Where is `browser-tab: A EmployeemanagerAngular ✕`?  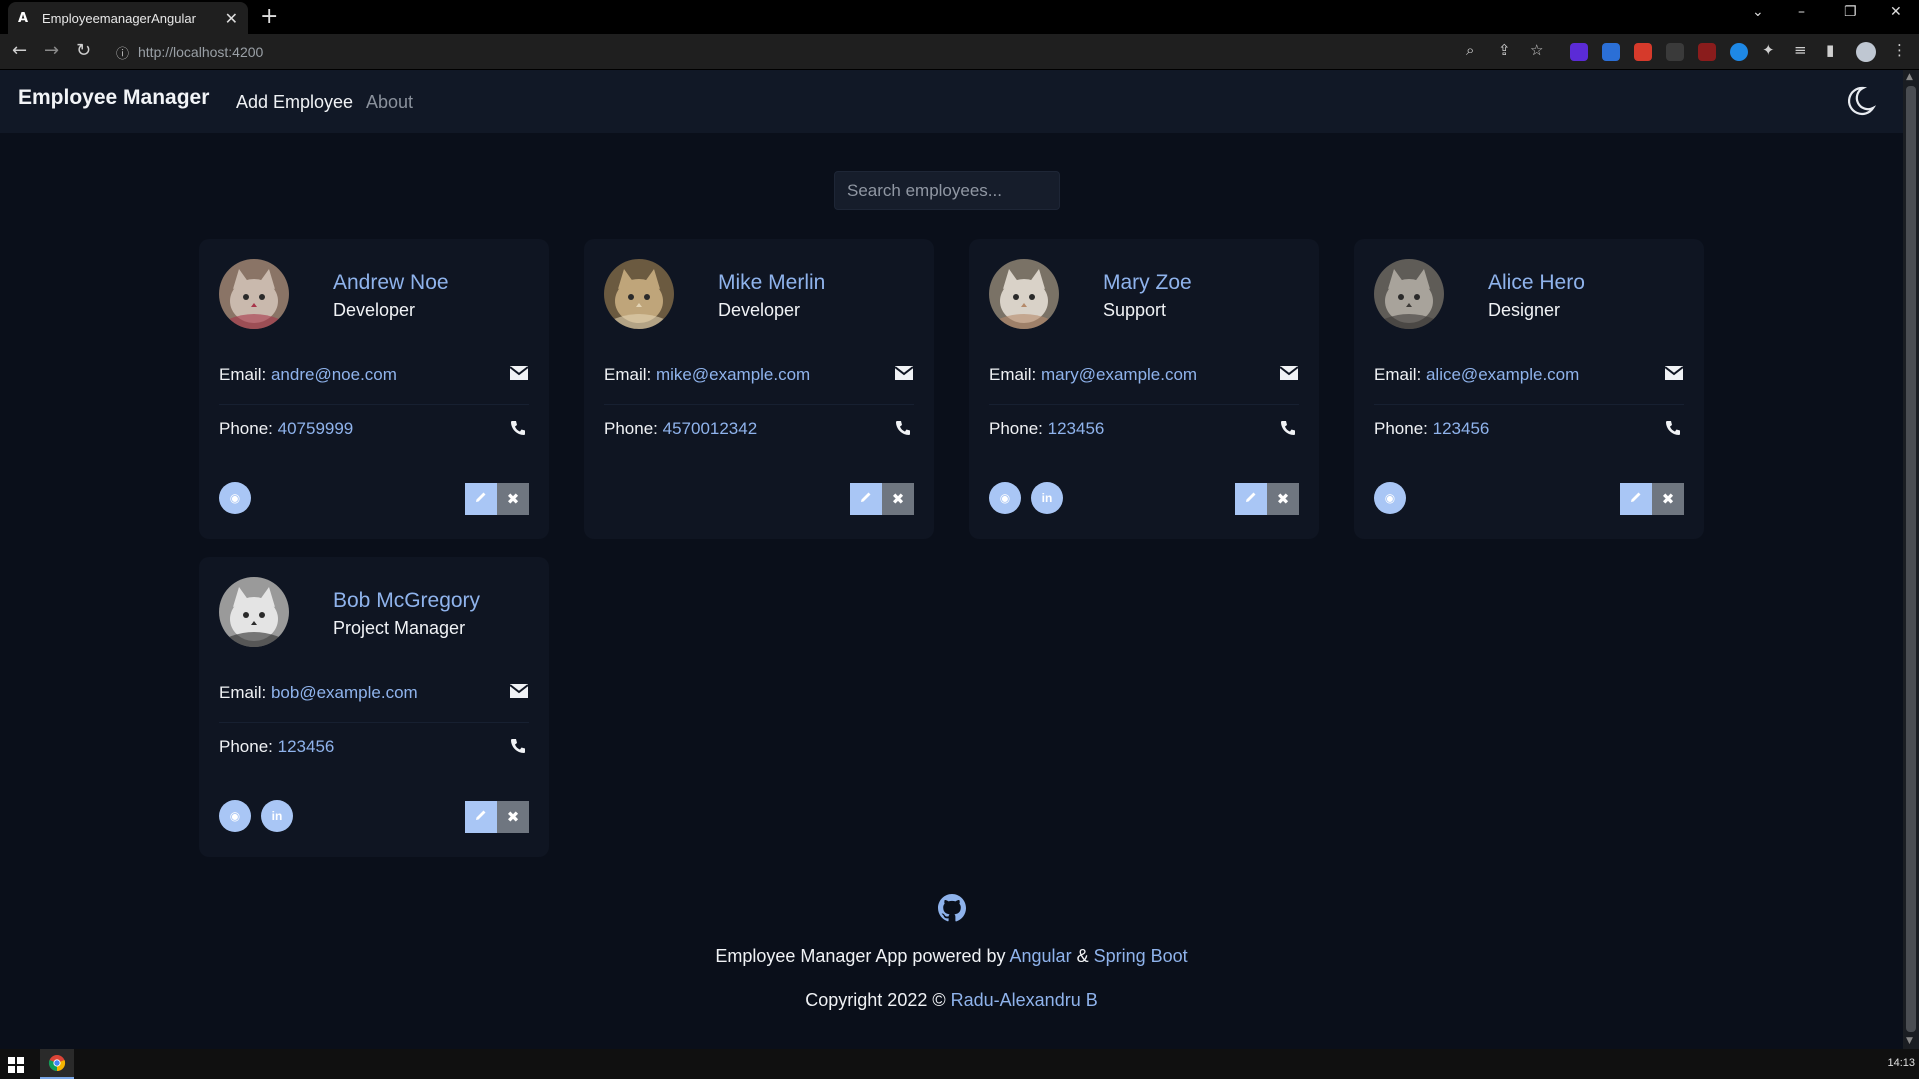 browser-tab: A EmployeemanagerAngular ✕ is located at coordinates (128, 18).